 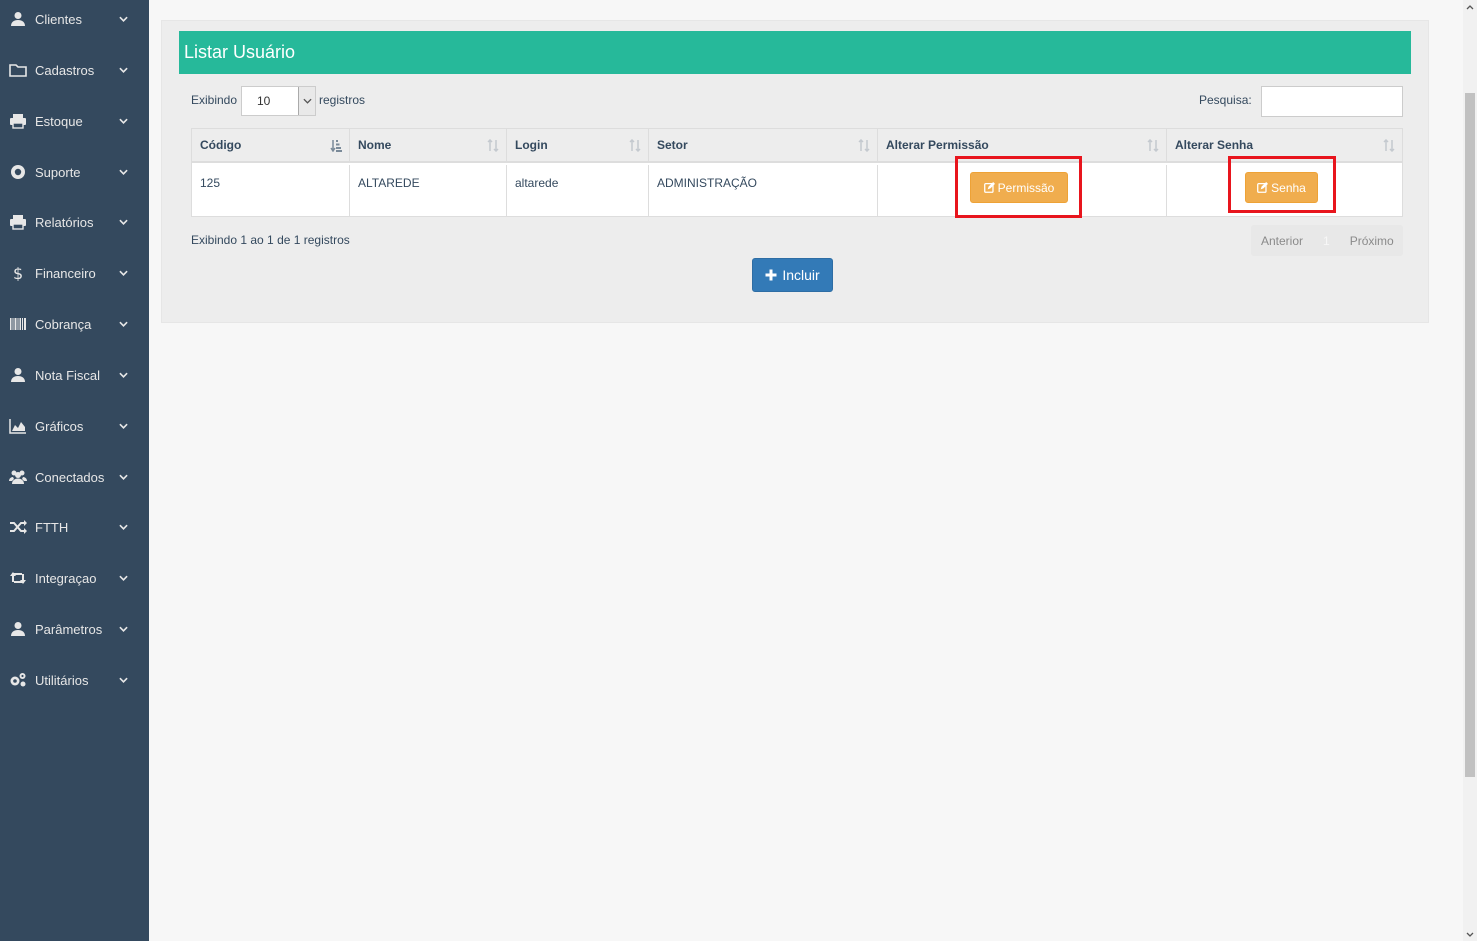 I want to click on sidebar-item-relatorios: Relatórios, so click(x=74, y=222).